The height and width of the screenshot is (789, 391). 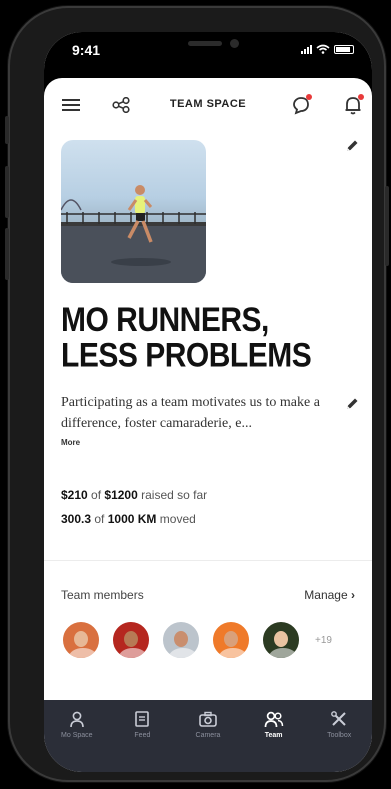 I want to click on section-divider, so click(x=208, y=560).